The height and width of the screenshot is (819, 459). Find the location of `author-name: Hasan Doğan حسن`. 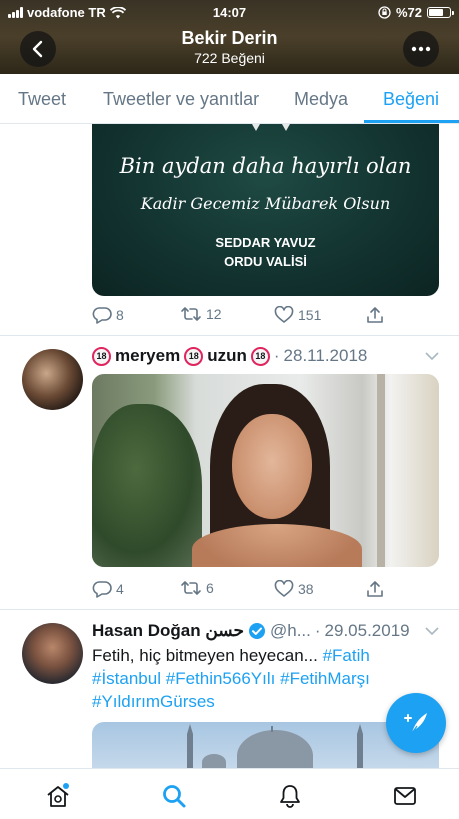

author-name: Hasan Doğan حسن is located at coordinates (168, 631).